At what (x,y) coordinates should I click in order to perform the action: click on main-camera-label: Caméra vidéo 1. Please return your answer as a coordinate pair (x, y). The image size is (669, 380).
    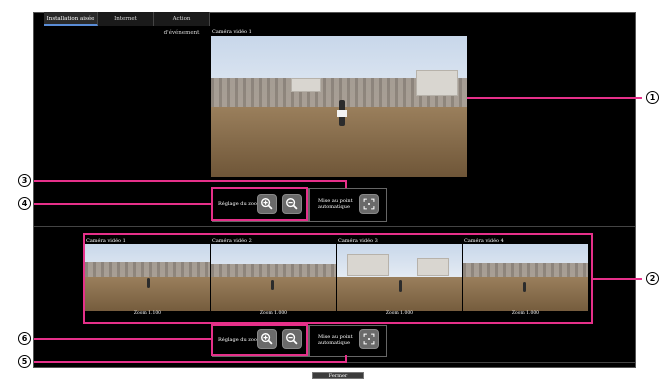
    Looking at the image, I should click on (232, 32).